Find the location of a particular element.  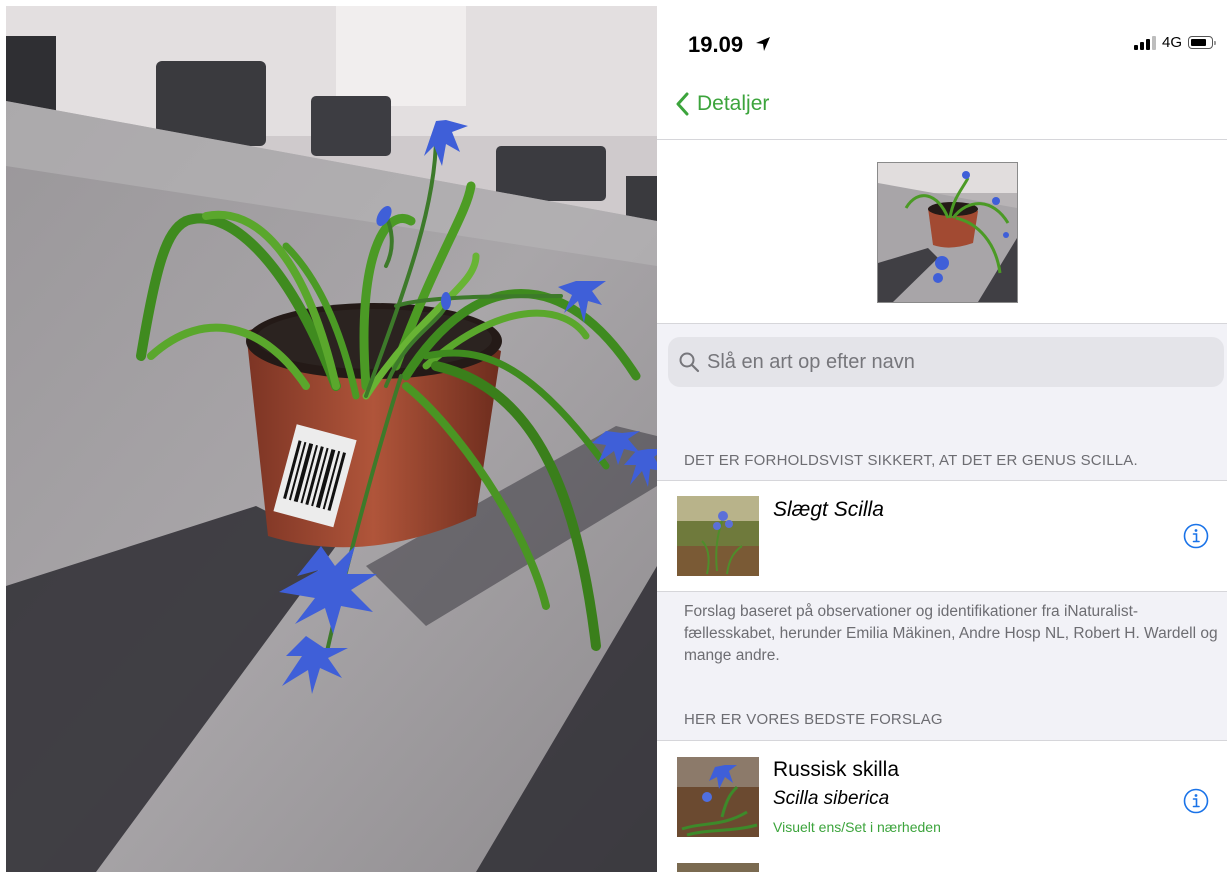

result-thumbnail is located at coordinates (718, 536).